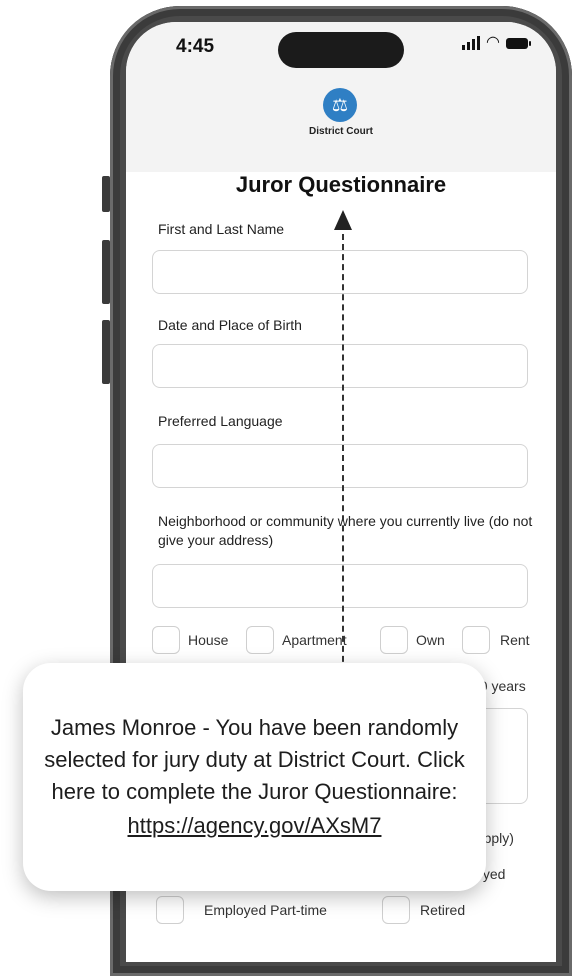  I want to click on housing-options: House Apartment Own Rent, so click(347, 641).